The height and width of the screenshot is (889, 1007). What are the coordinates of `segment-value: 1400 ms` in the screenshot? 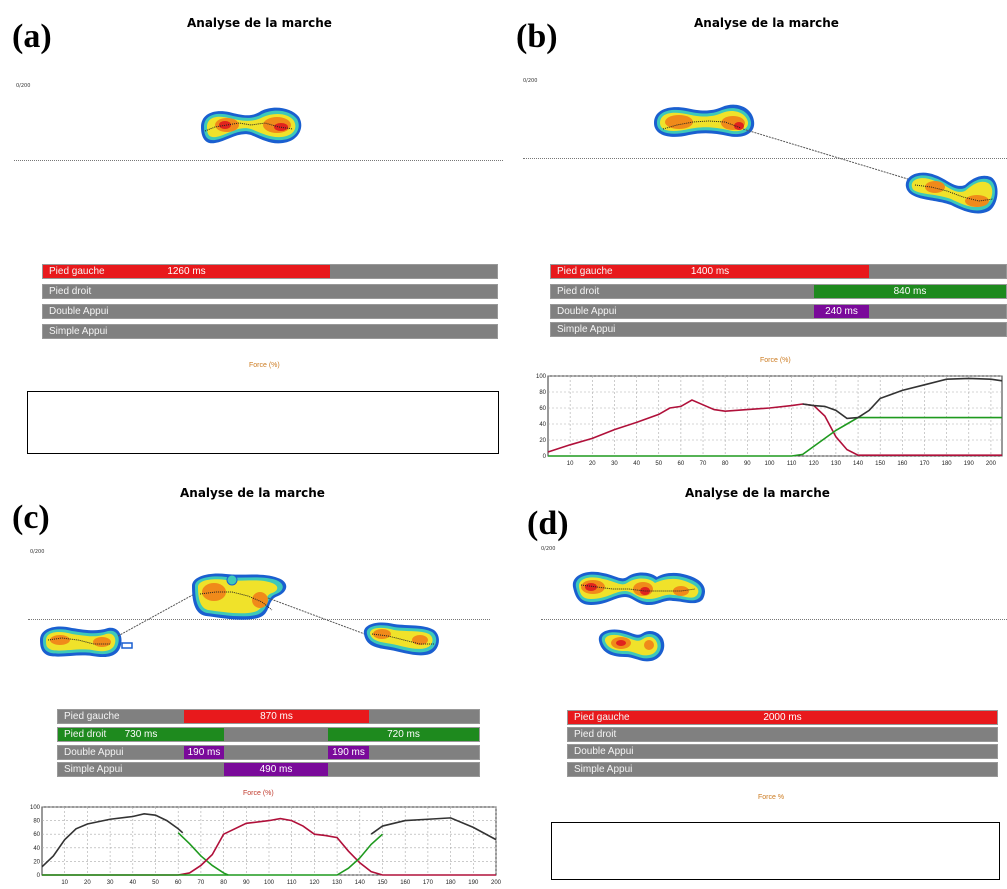 It's located at (710, 271).